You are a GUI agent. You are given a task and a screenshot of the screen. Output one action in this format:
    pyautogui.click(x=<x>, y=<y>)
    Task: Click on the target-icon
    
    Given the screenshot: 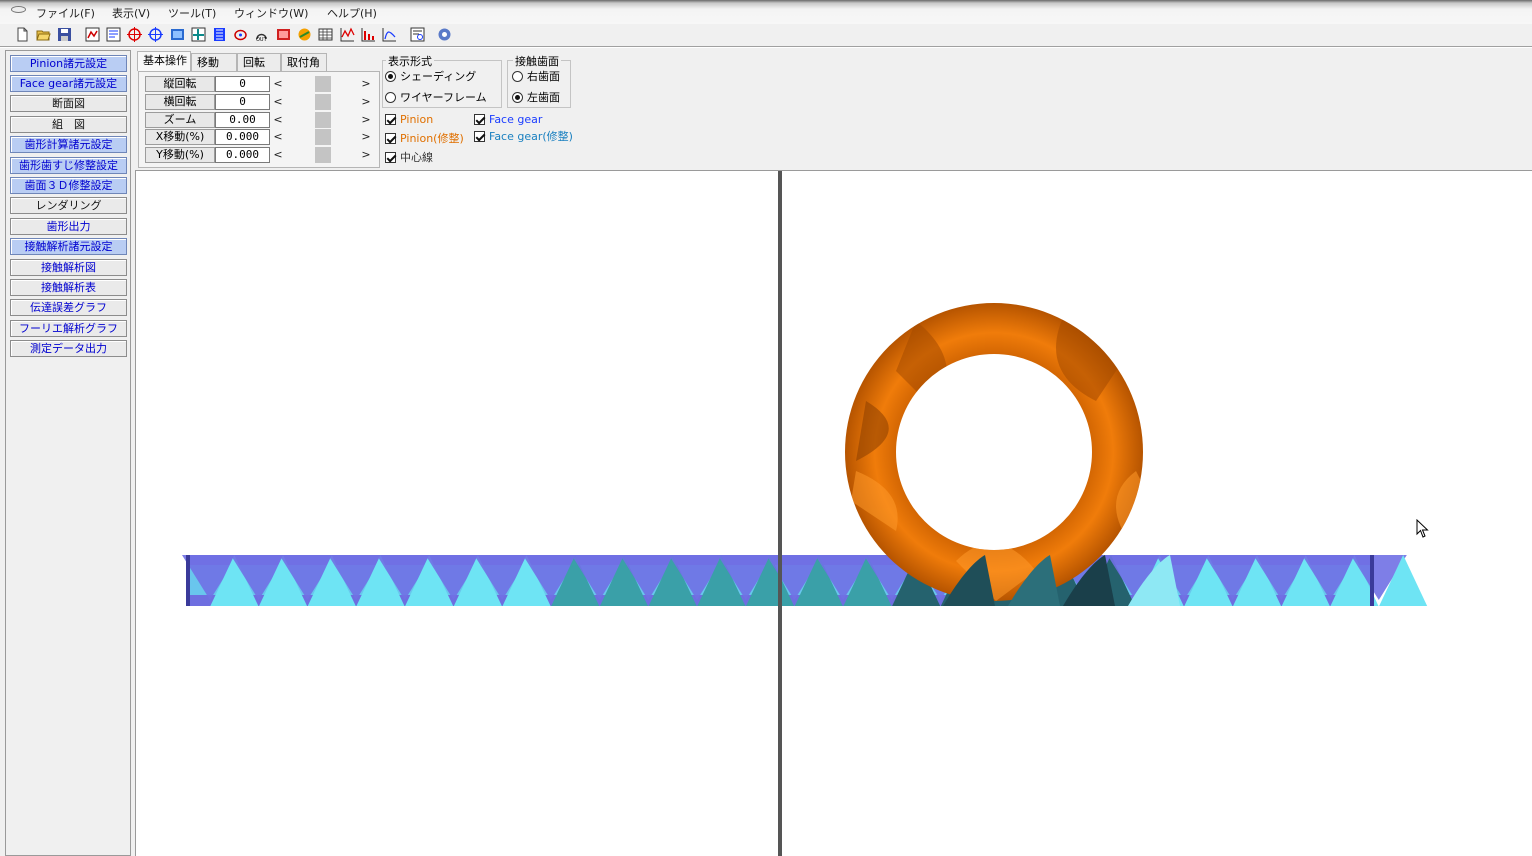 What is the action you would take?
    pyautogui.click(x=134, y=34)
    